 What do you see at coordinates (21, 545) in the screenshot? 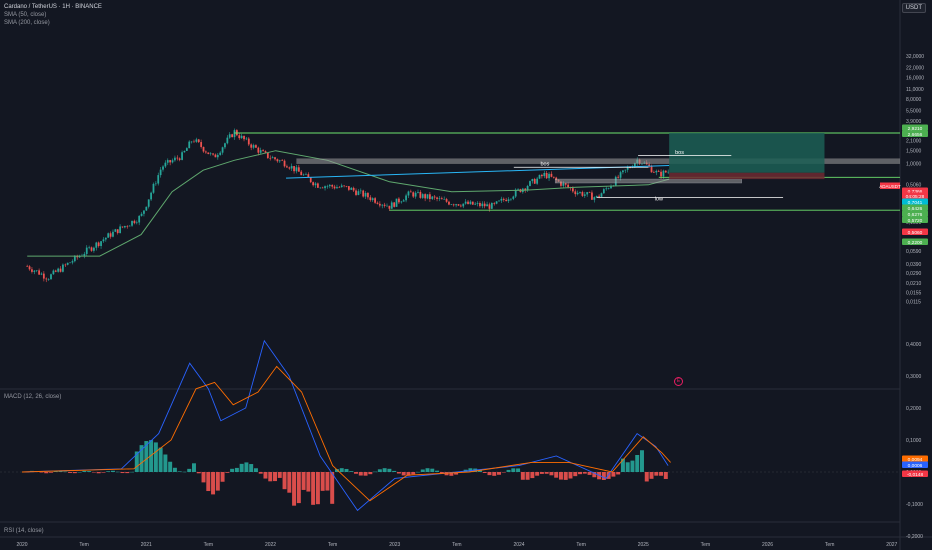
I see `time-axis-tick: 2020` at bounding box center [21, 545].